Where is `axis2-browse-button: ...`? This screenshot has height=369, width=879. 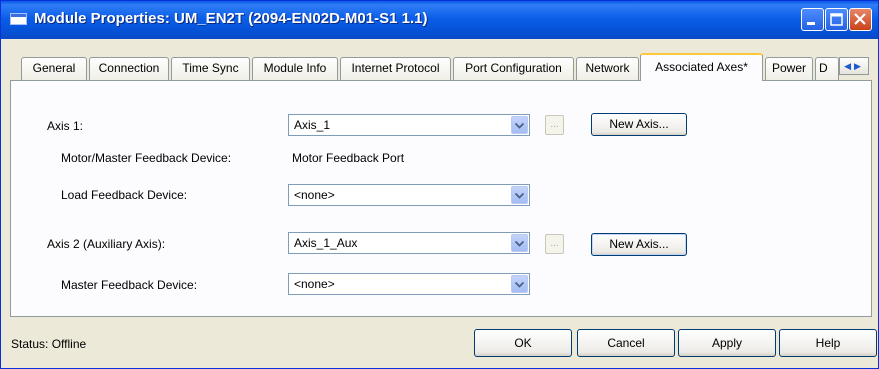 axis2-browse-button: ... is located at coordinates (554, 244).